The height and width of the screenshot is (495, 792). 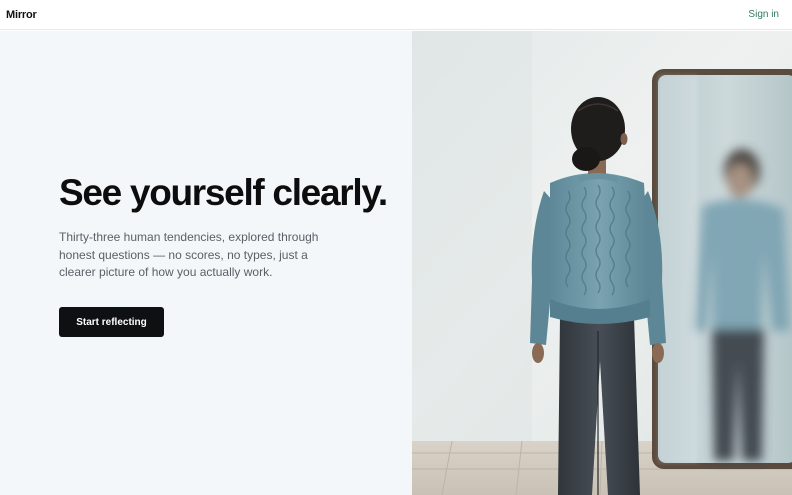 I want to click on top-navigation-bar: Mirror Sign in, so click(x=396, y=15).